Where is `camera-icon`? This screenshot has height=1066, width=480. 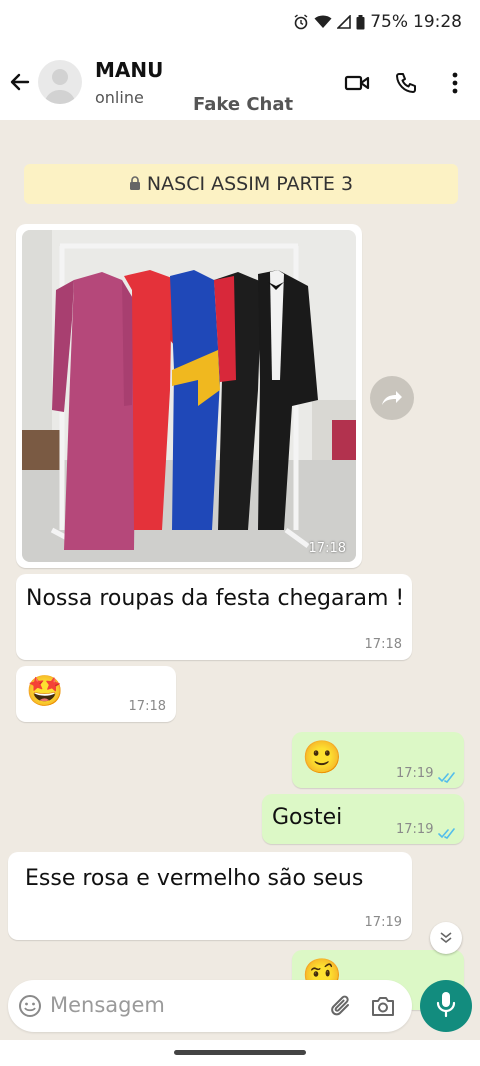
camera-icon is located at coordinates (383, 1008).